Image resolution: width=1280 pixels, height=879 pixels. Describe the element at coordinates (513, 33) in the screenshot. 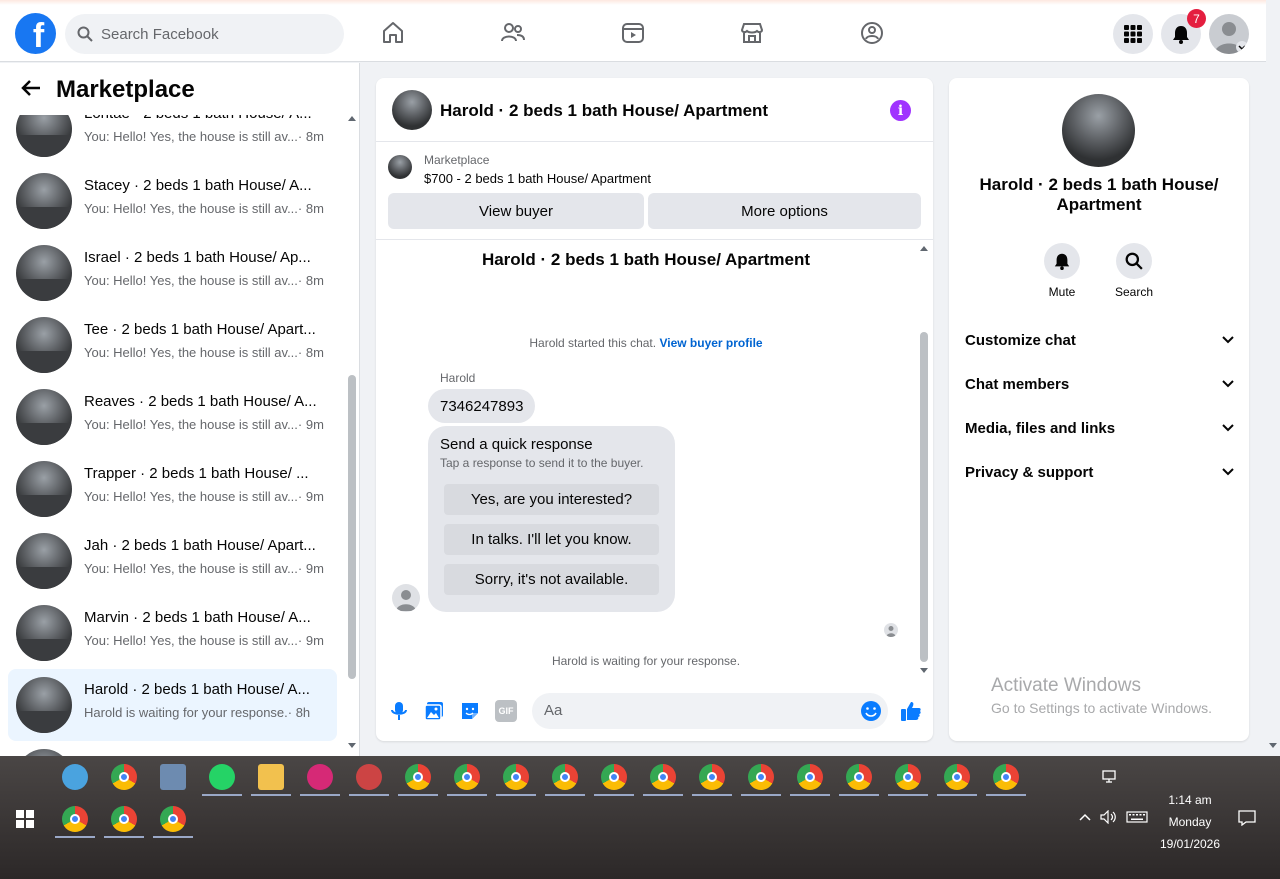

I see `friends-icon` at that location.